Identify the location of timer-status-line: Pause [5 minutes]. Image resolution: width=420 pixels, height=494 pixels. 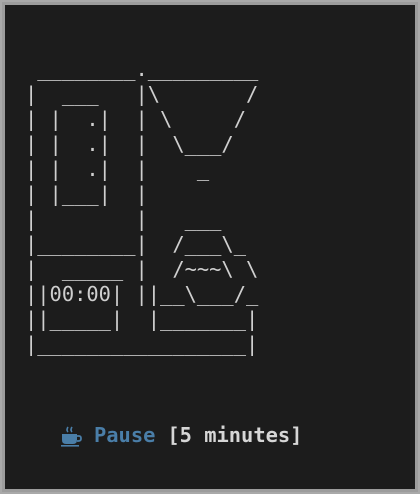
(181, 435).